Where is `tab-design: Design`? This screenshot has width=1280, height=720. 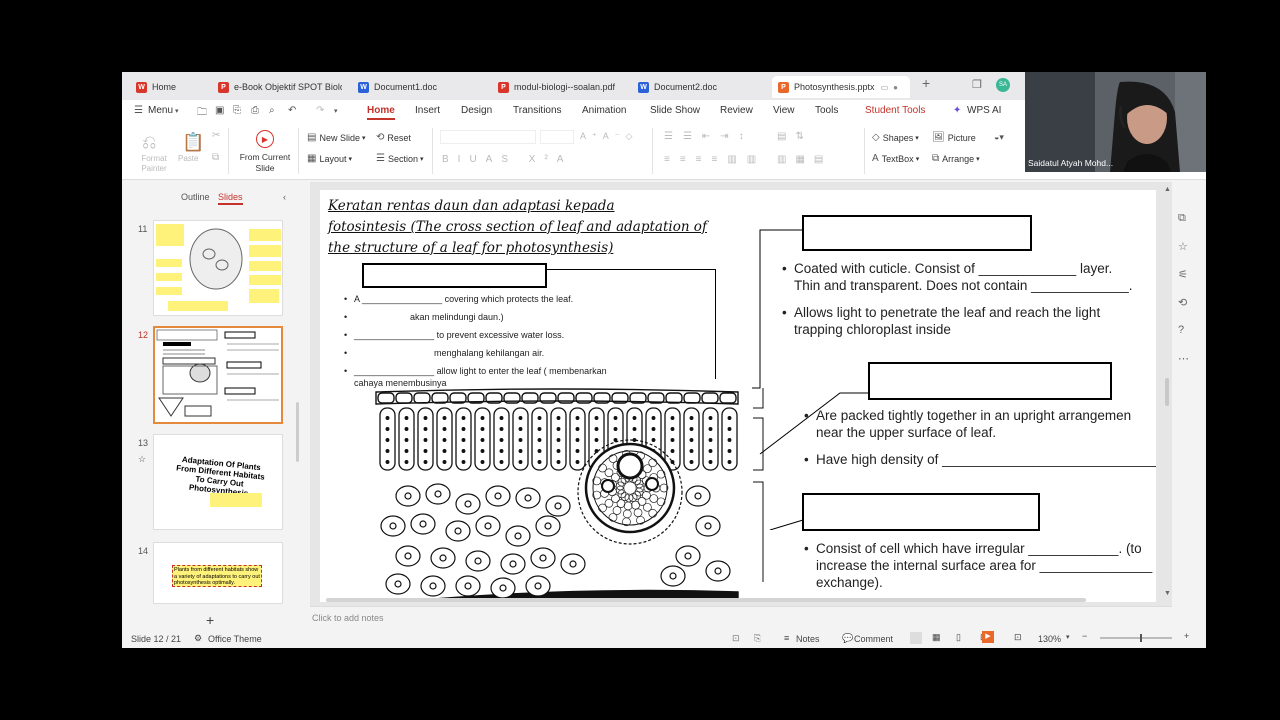 tab-design: Design is located at coordinates (476, 110).